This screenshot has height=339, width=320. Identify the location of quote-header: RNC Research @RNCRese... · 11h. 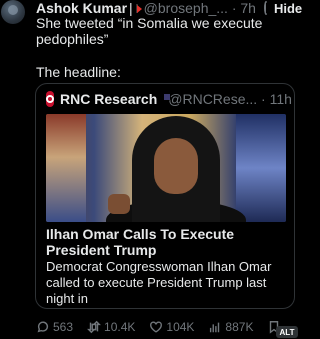
(169, 99).